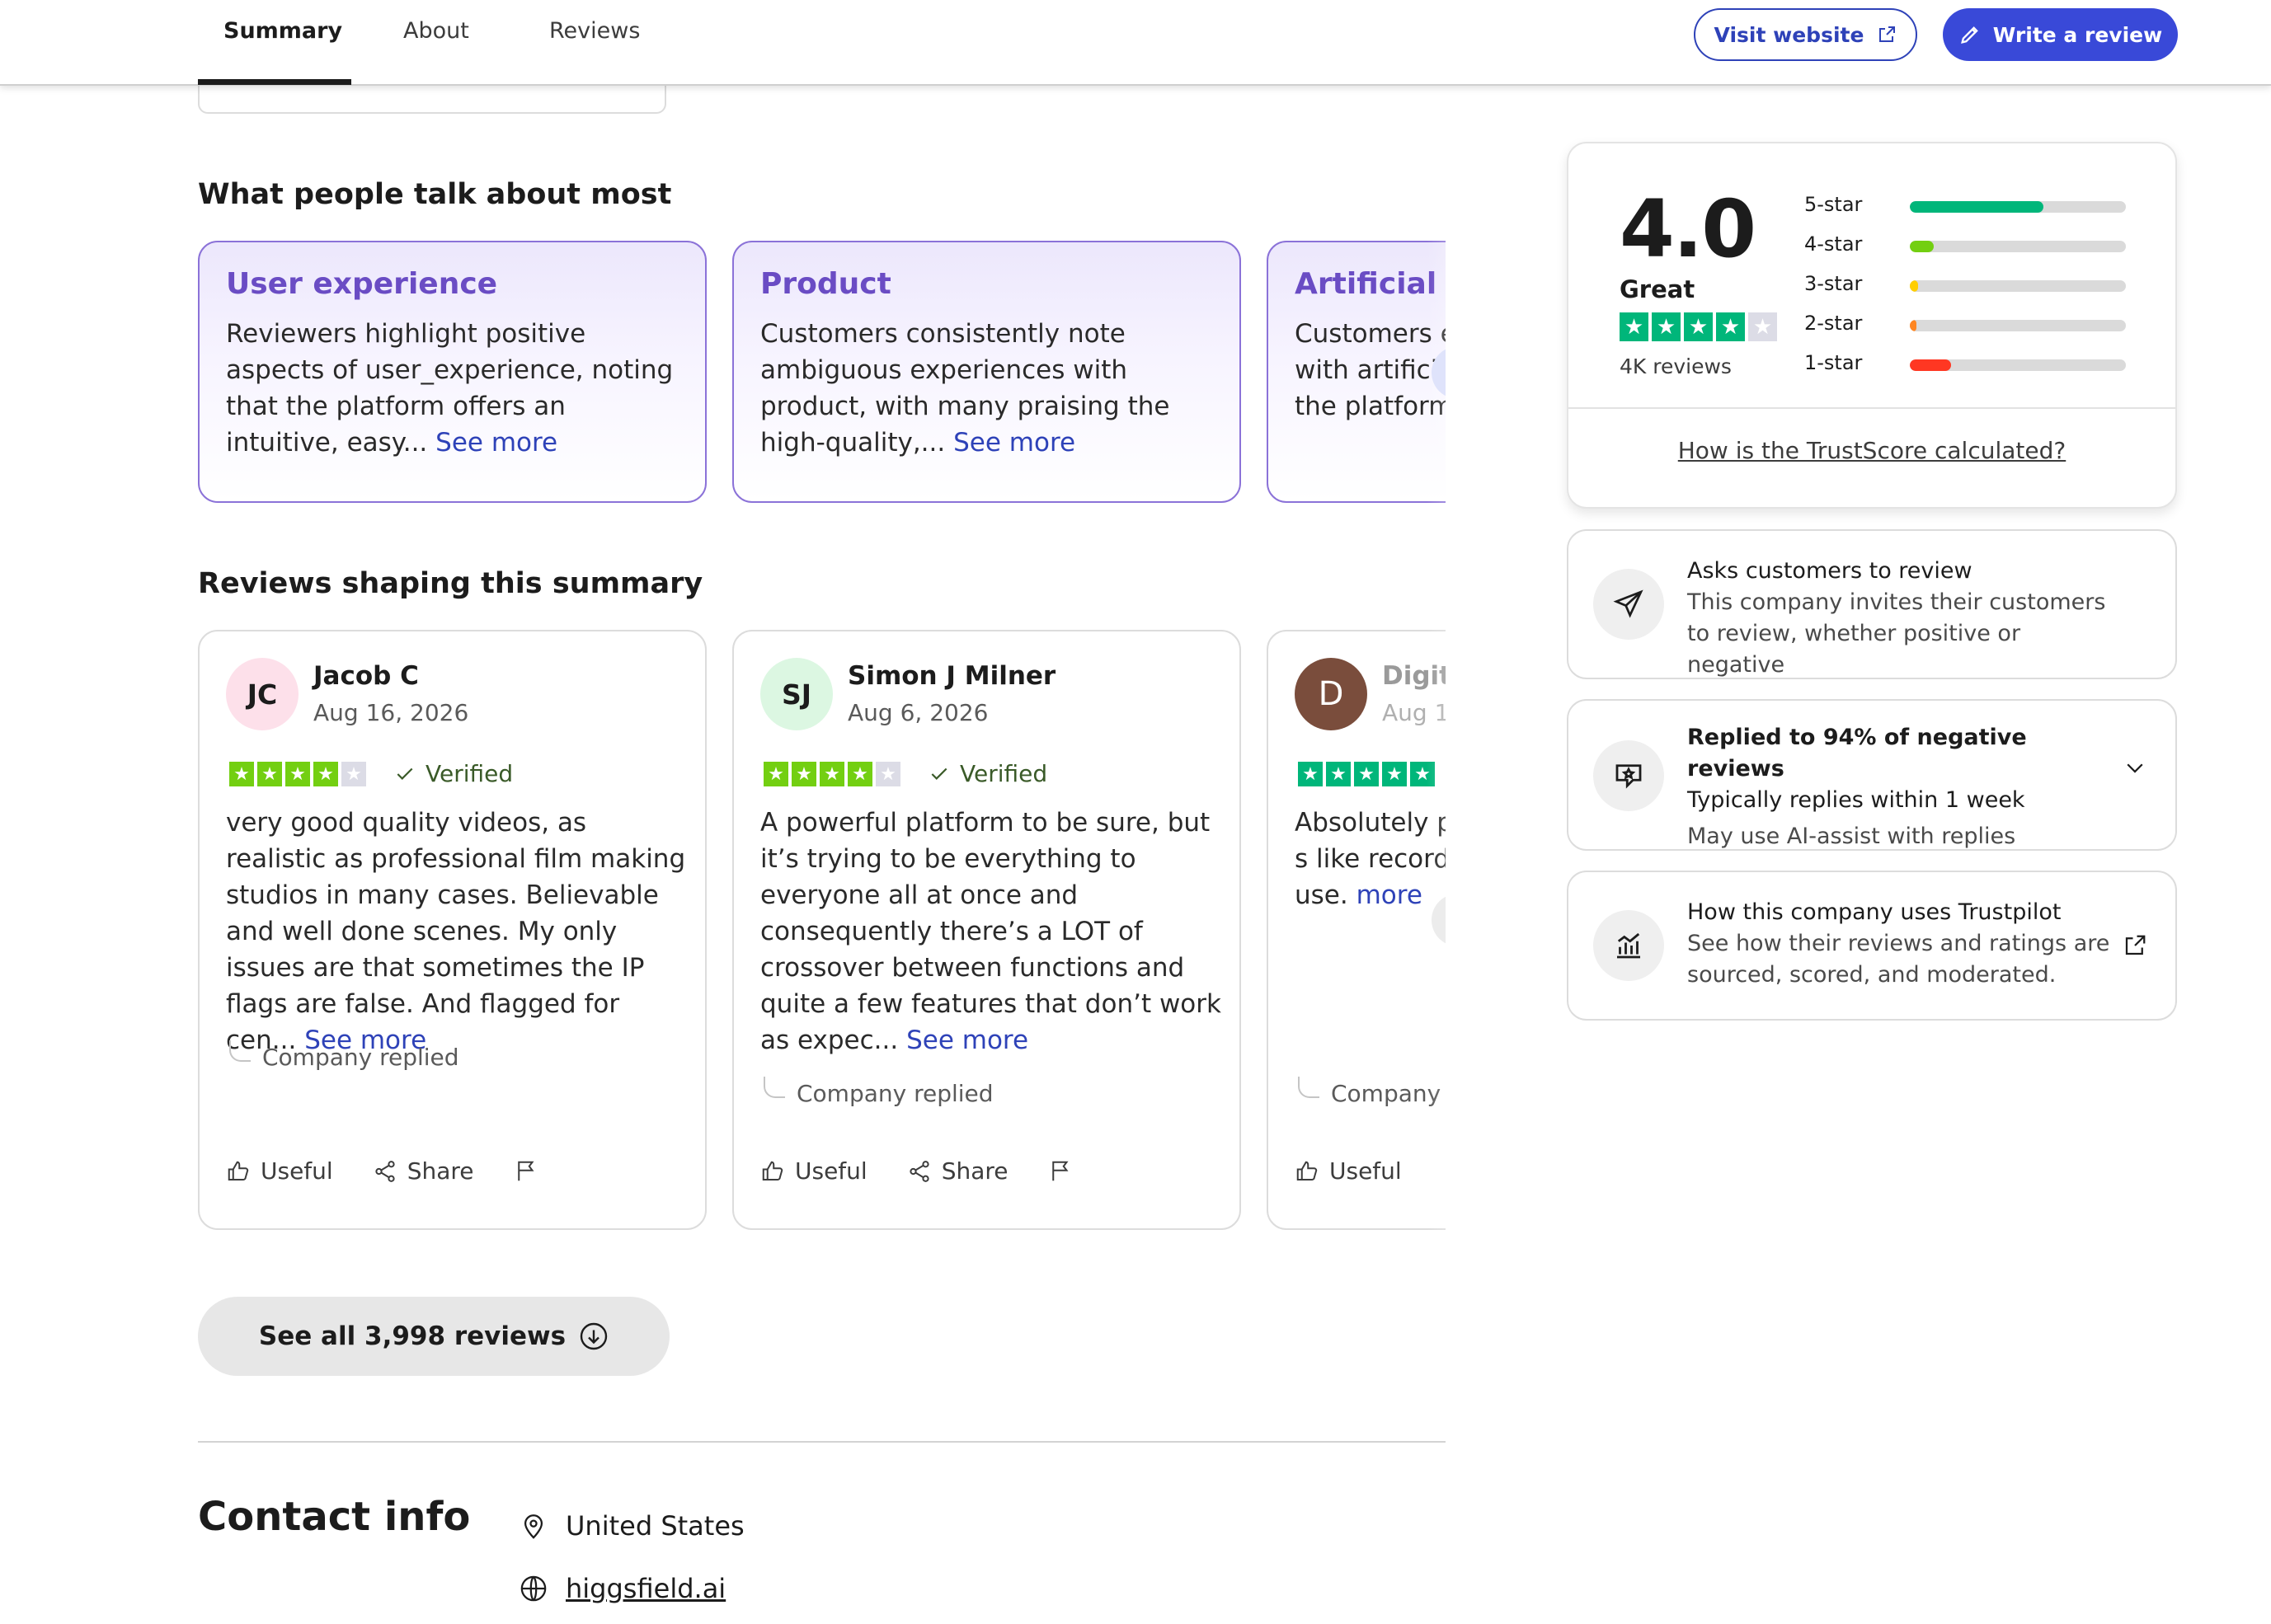 The width and height of the screenshot is (2271, 1624). What do you see at coordinates (405, 774) in the screenshot?
I see `check-icon` at bounding box center [405, 774].